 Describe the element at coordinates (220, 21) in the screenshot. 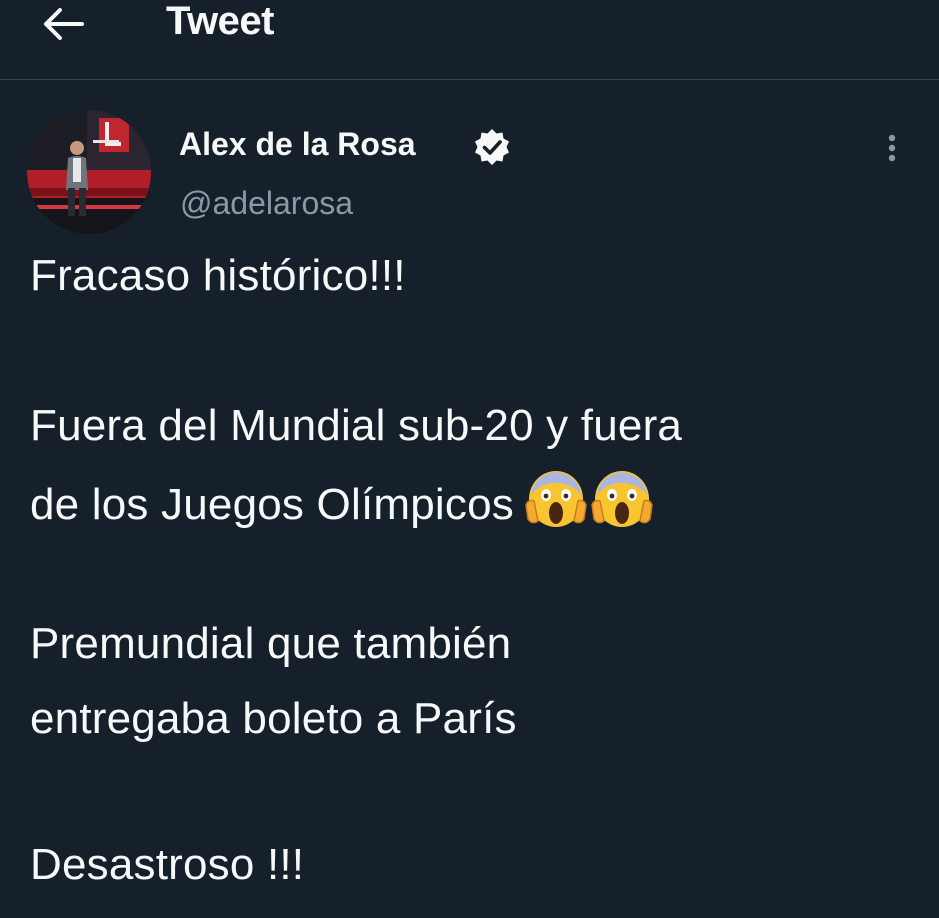

I see `page-title: Tweet` at that location.